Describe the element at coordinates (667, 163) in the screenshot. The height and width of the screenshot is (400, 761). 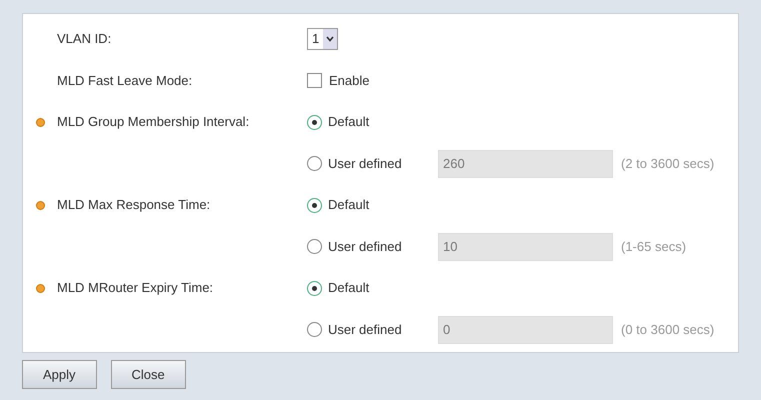
I see `range-hint: (2 to 3600 secs)` at that location.